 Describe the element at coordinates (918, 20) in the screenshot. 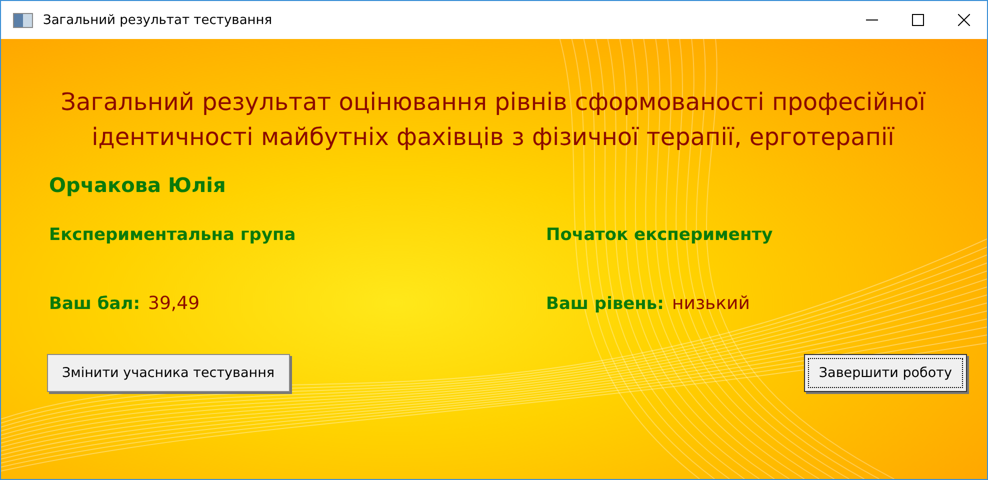

I see `maximize-icon` at that location.